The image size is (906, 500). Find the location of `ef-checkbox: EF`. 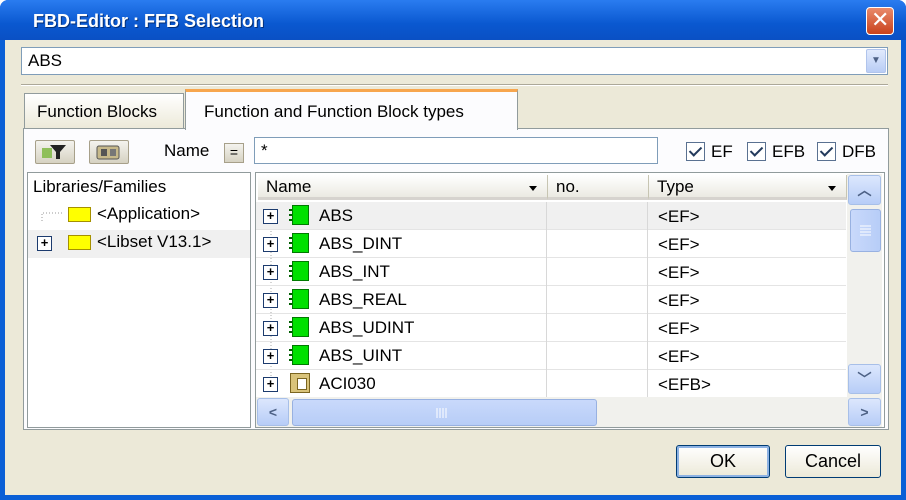

ef-checkbox: EF is located at coordinates (711, 152).